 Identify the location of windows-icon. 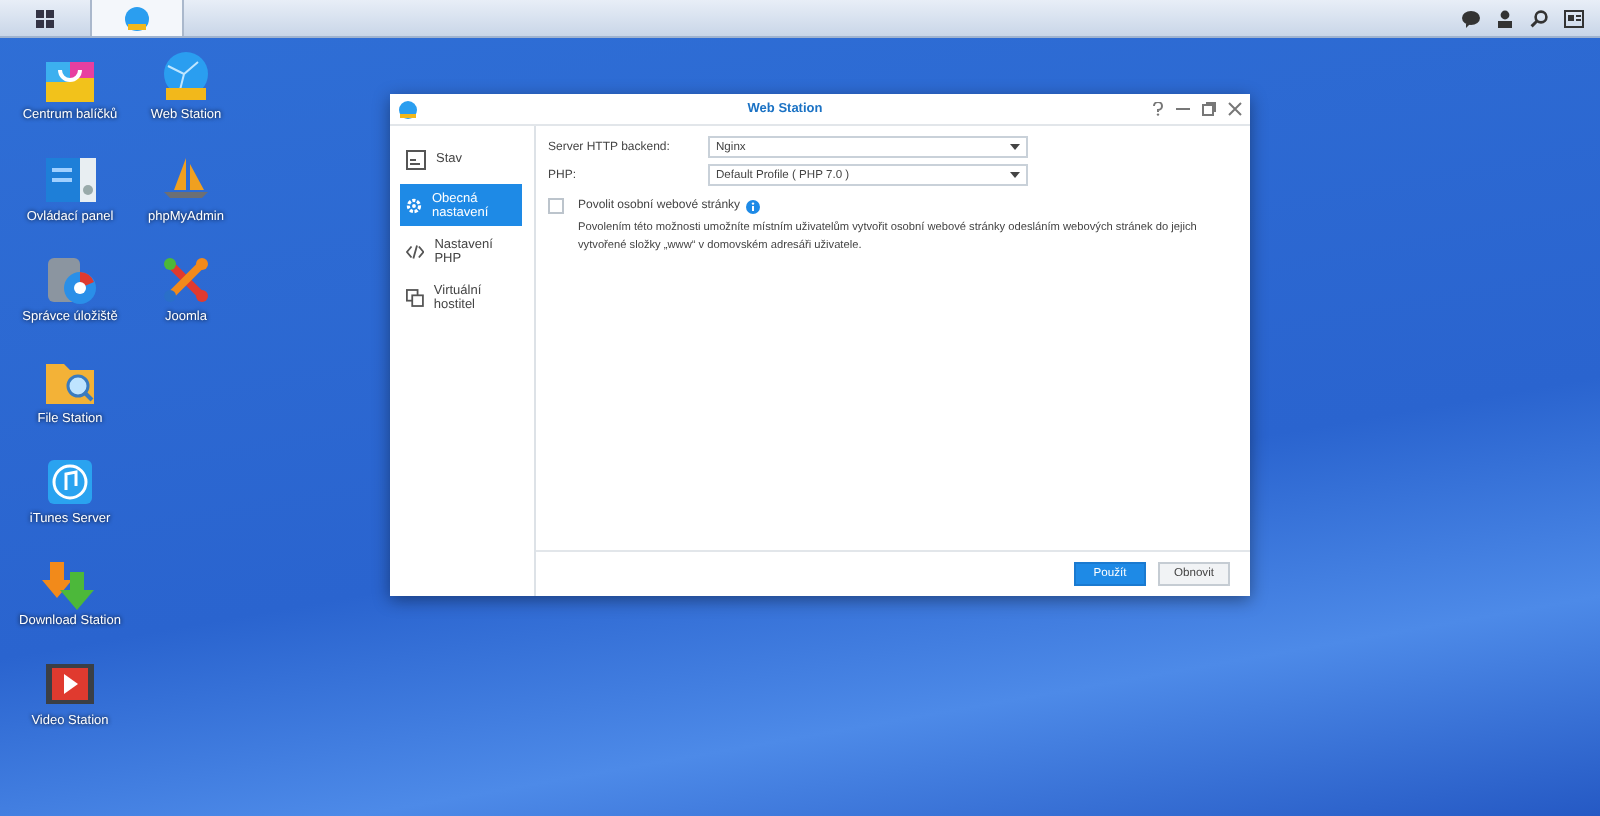
(415, 297).